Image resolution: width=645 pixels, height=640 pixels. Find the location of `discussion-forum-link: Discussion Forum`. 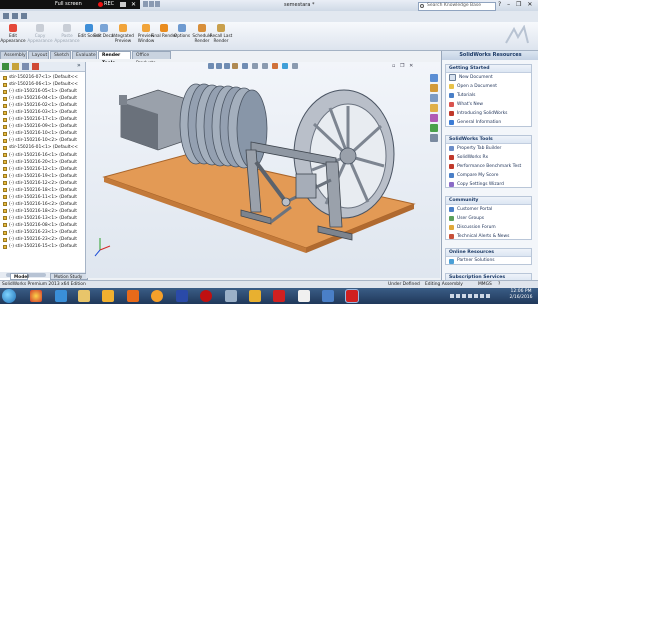

discussion-forum-link: Discussion Forum is located at coordinates (488, 227).